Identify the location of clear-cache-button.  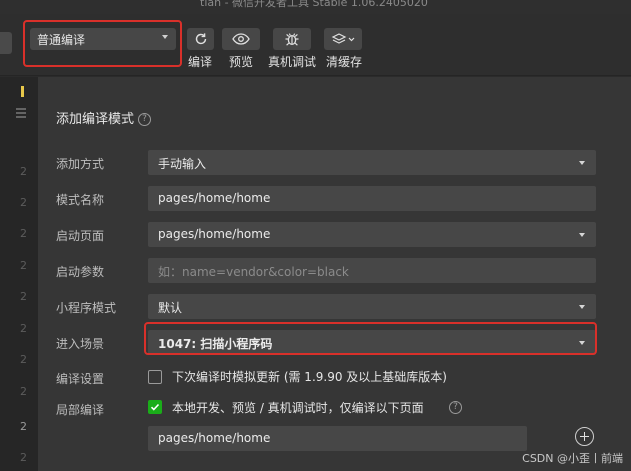
(343, 39).